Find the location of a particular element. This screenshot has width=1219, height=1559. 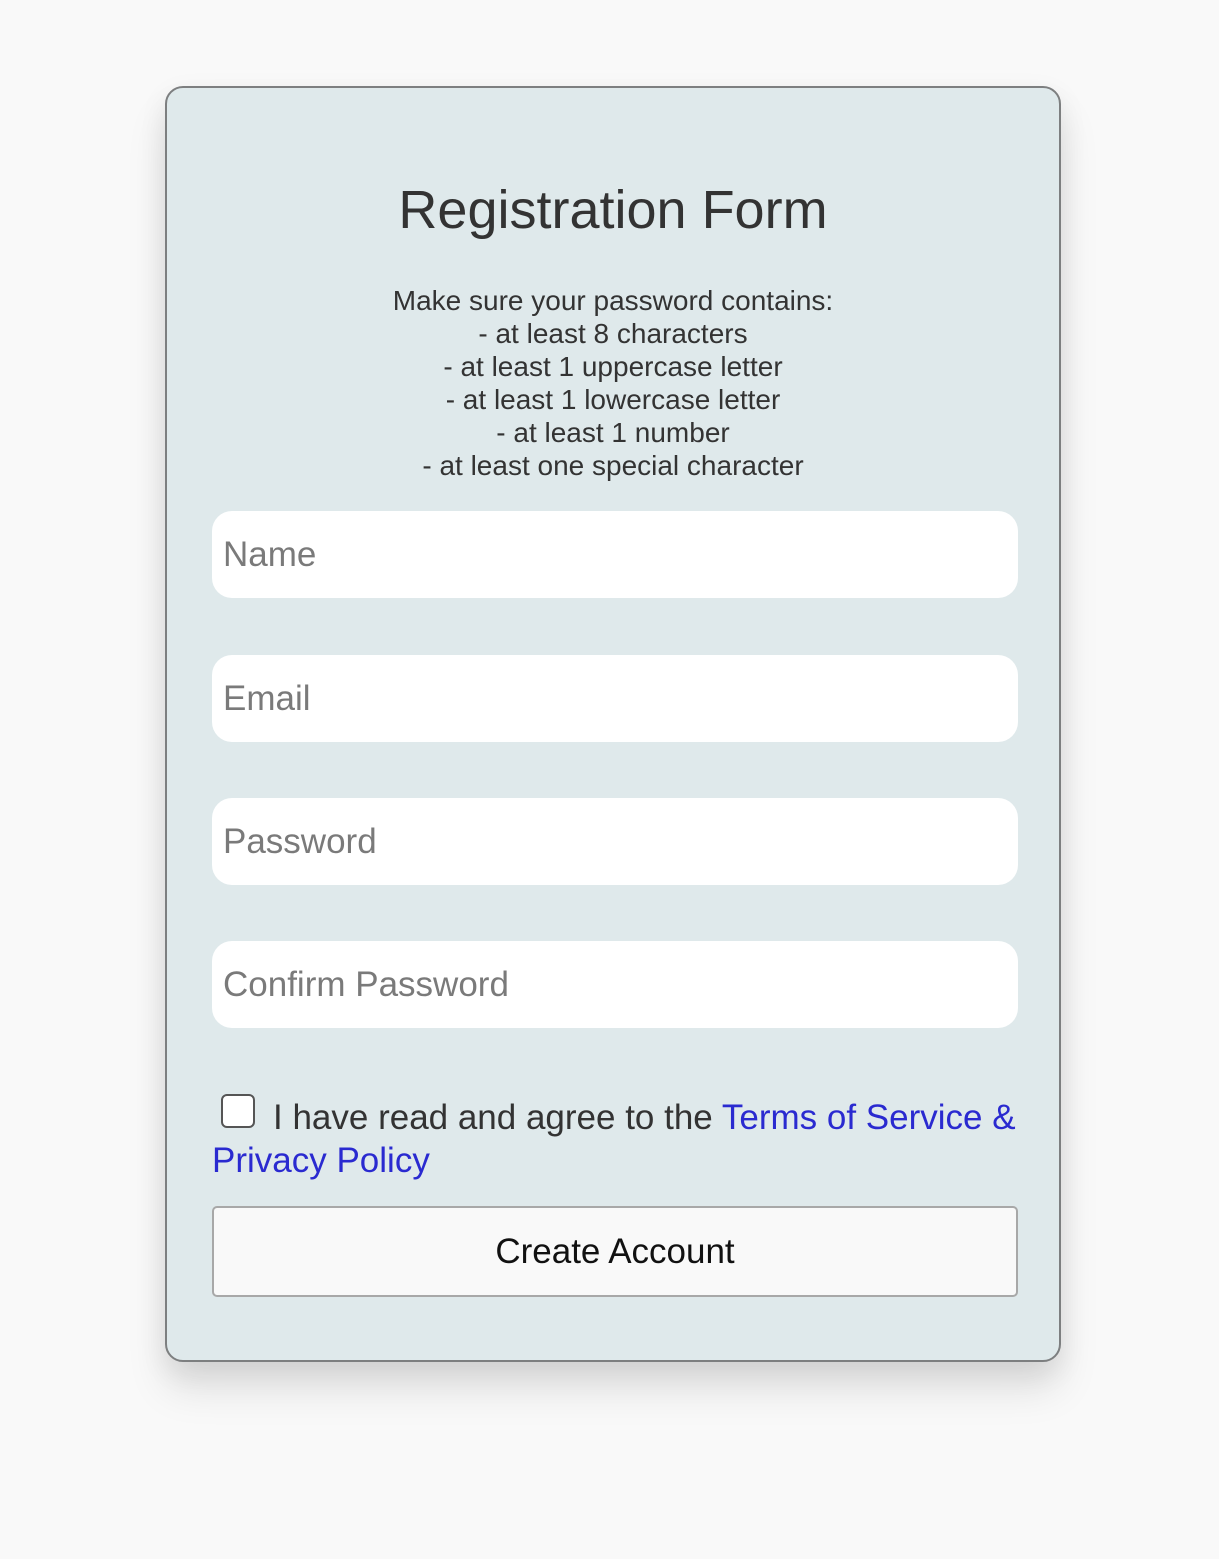

password-rule: - at least 1 lowercase letter is located at coordinates (613, 399).